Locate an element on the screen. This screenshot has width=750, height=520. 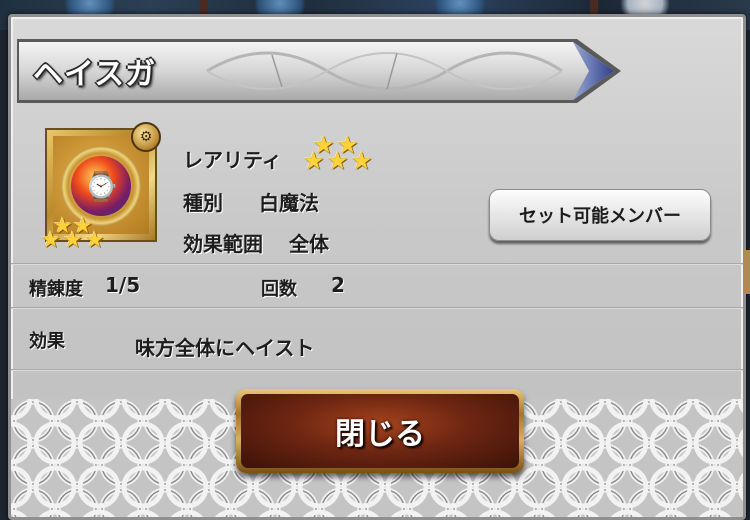
close-button: 閉じる is located at coordinates (380, 431).